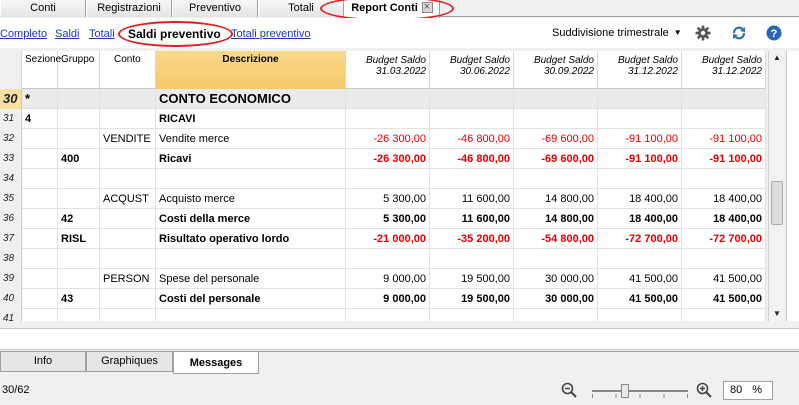 This screenshot has width=799, height=405. I want to click on tab-graphiques: Graphiques, so click(129, 362).